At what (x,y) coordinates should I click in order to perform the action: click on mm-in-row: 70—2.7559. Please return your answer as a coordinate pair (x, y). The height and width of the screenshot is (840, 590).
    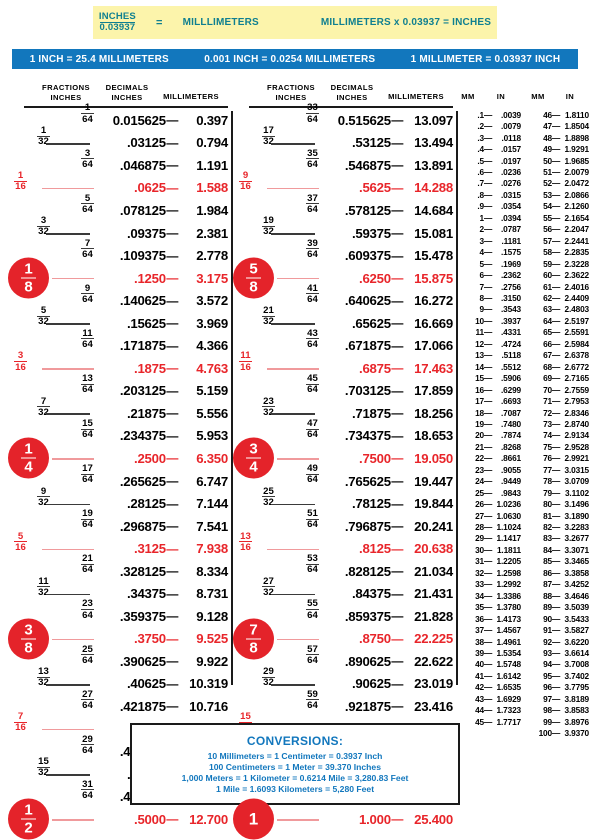
    Looking at the image, I should click on (556, 389).